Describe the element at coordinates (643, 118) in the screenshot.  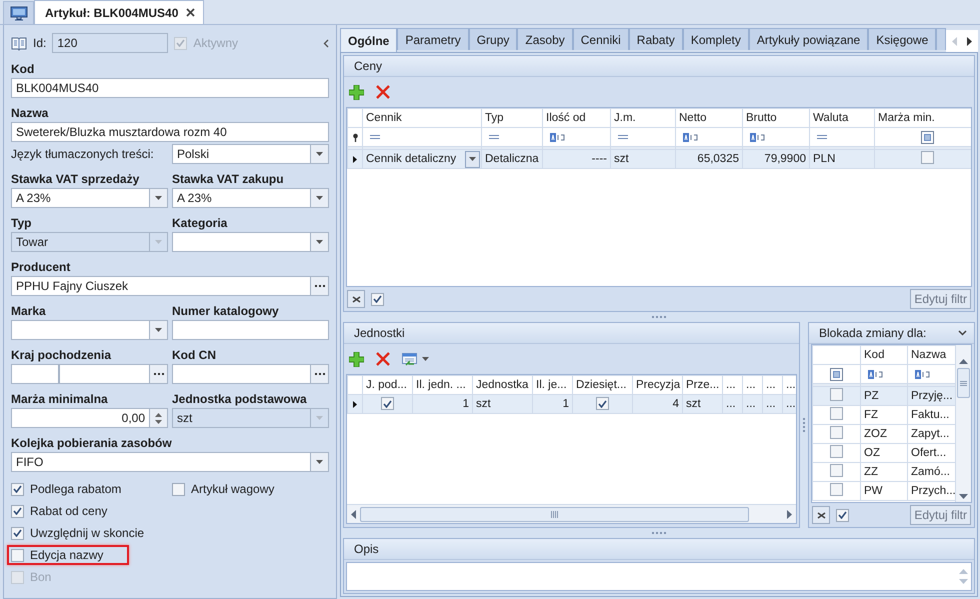
I see `column-header: J.m.` at that location.